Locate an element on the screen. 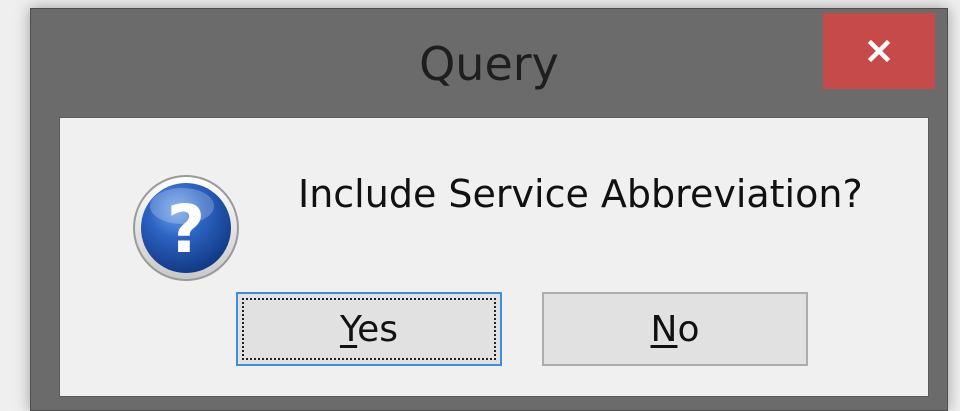  yes-button-label: Yes is located at coordinates (369, 329).